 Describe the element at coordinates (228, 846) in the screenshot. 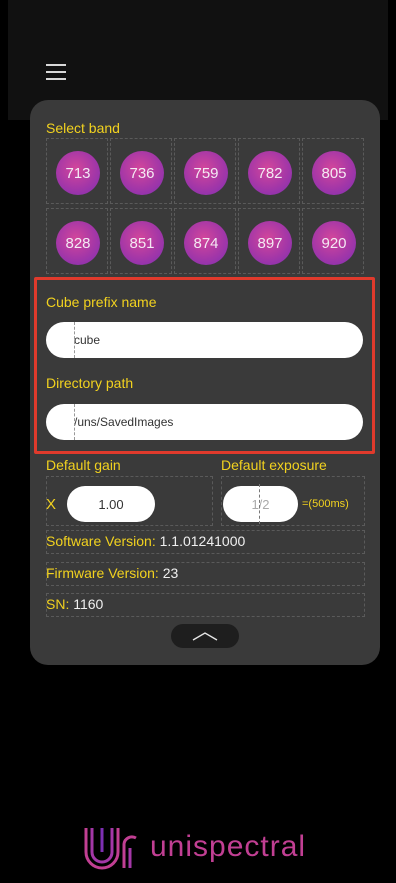

I see `brand-name: unispectral` at that location.